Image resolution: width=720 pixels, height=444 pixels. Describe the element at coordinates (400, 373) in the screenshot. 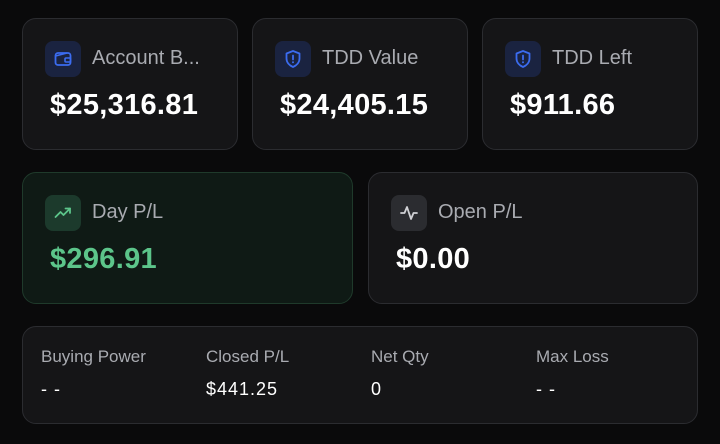

I see `stat-net-qty: Net Qty 0` at that location.